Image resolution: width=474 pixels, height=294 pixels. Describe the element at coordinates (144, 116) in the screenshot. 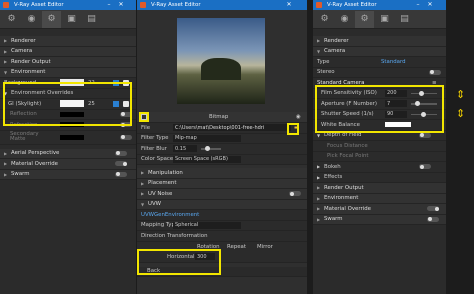

I see `sidebar-toggle-icon` at that location.